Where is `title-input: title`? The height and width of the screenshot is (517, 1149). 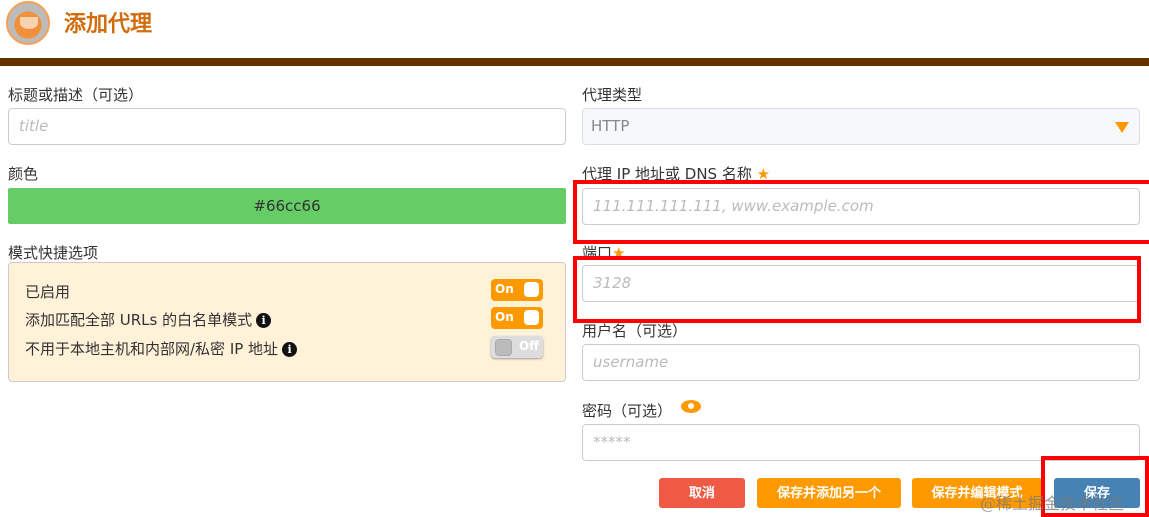
title-input: title is located at coordinates (287, 126).